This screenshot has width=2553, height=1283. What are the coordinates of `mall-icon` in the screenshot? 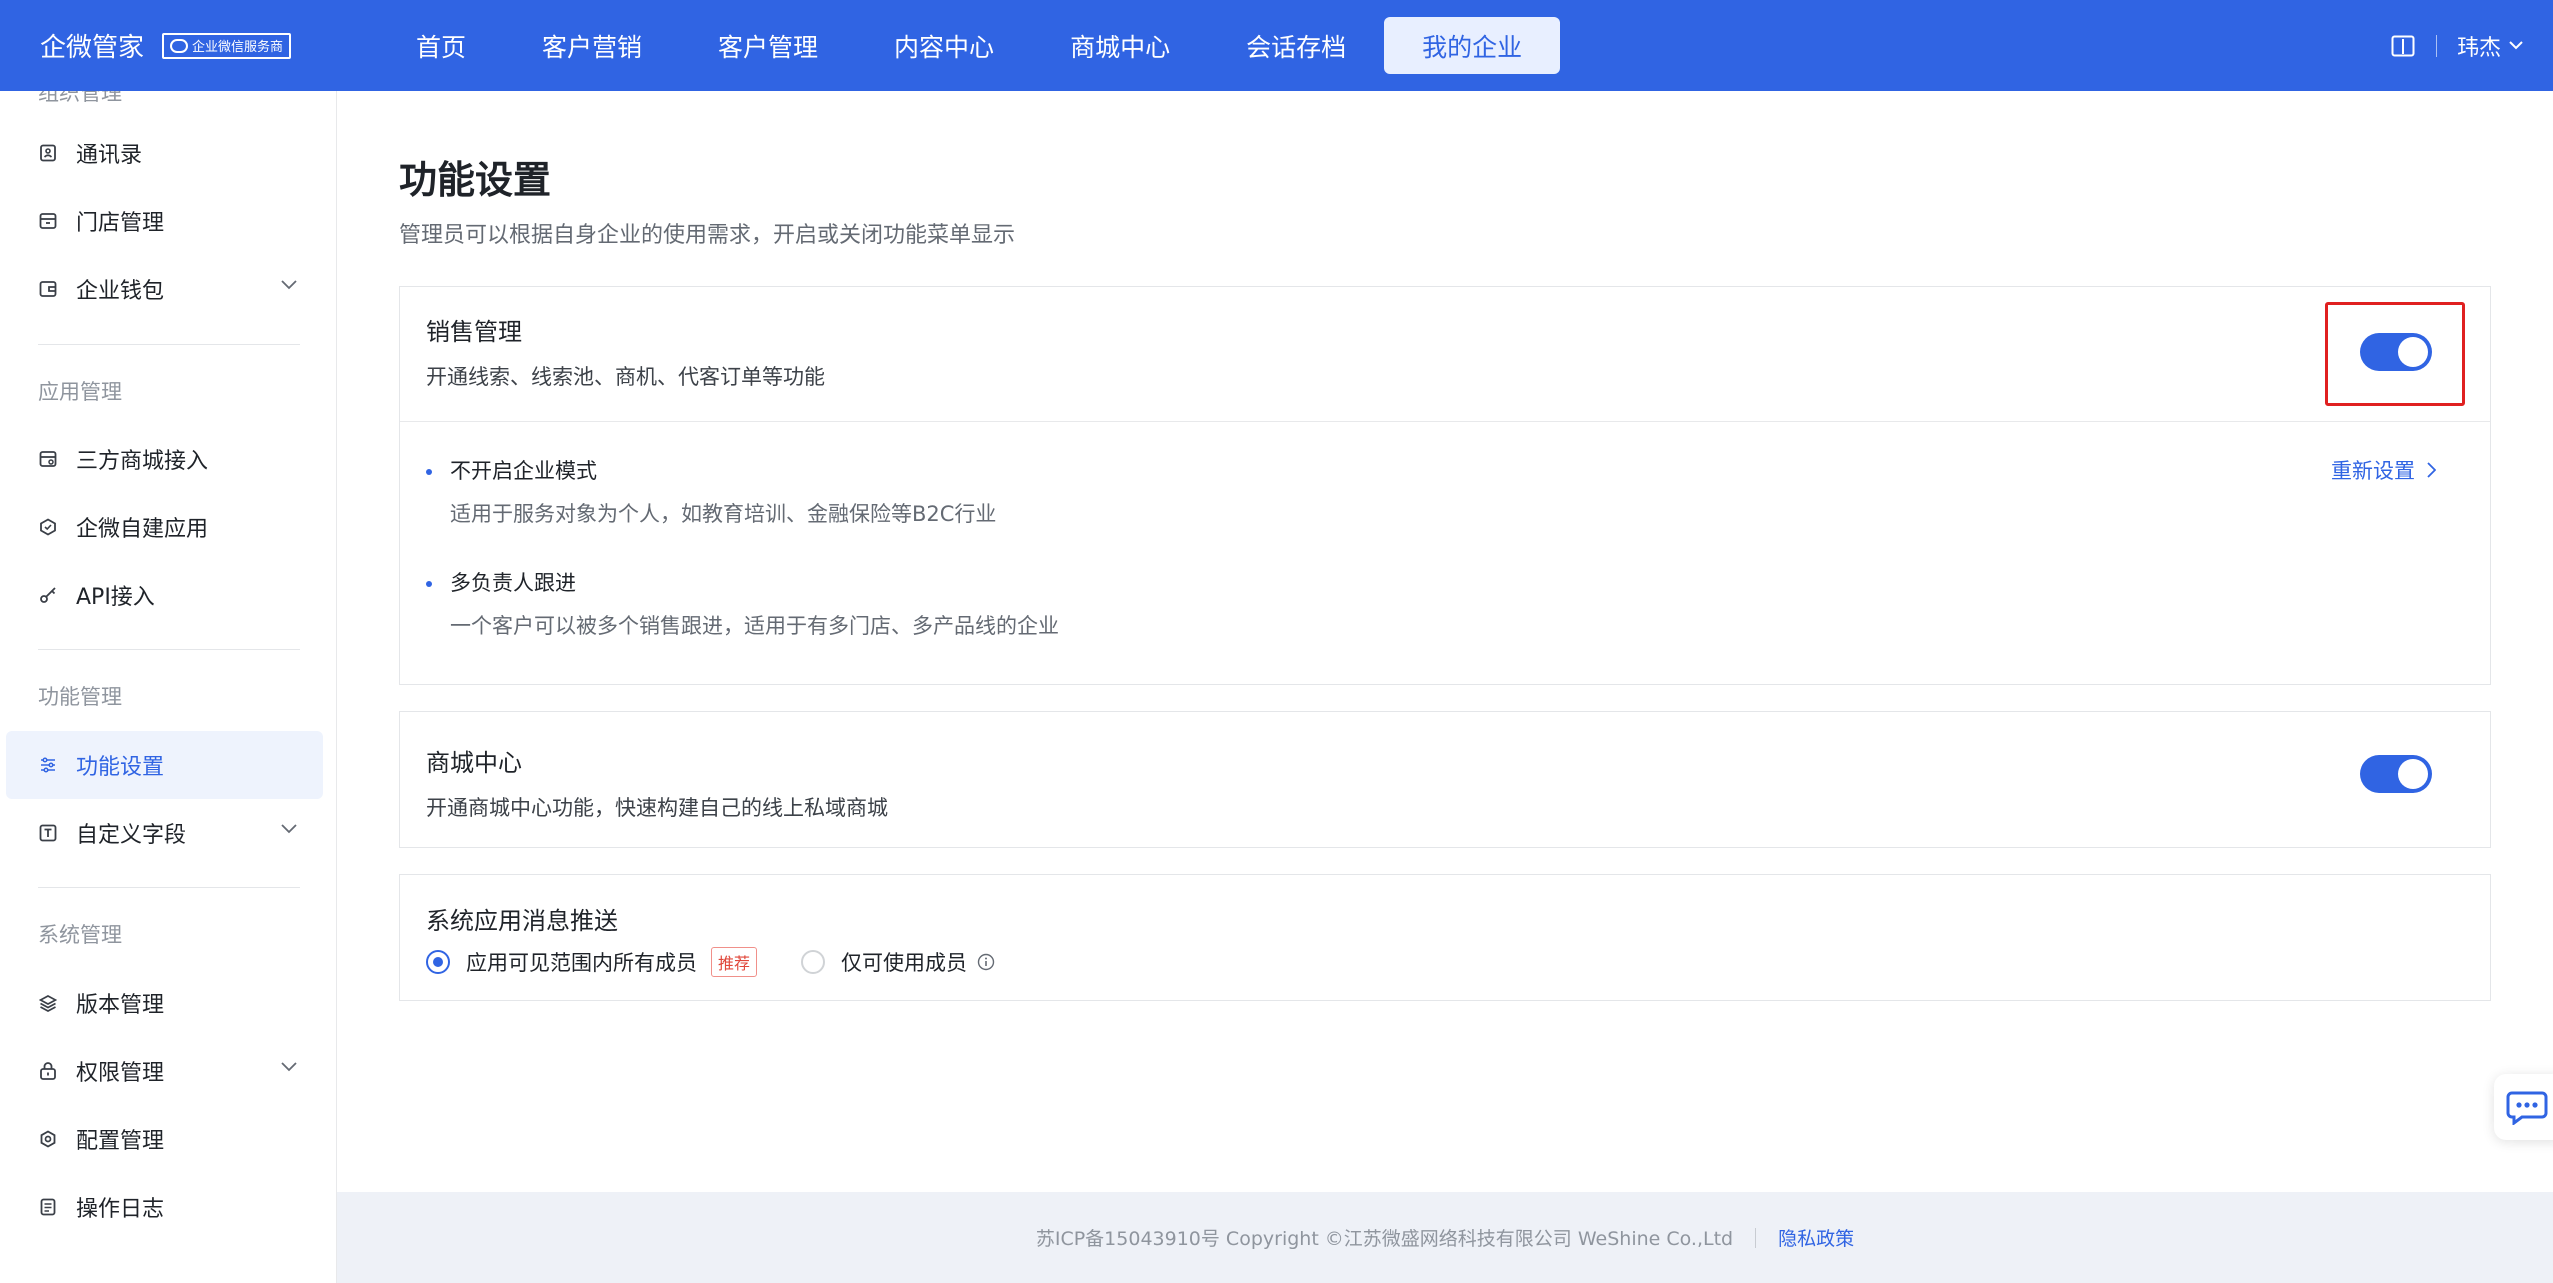 It's located at (48, 459).